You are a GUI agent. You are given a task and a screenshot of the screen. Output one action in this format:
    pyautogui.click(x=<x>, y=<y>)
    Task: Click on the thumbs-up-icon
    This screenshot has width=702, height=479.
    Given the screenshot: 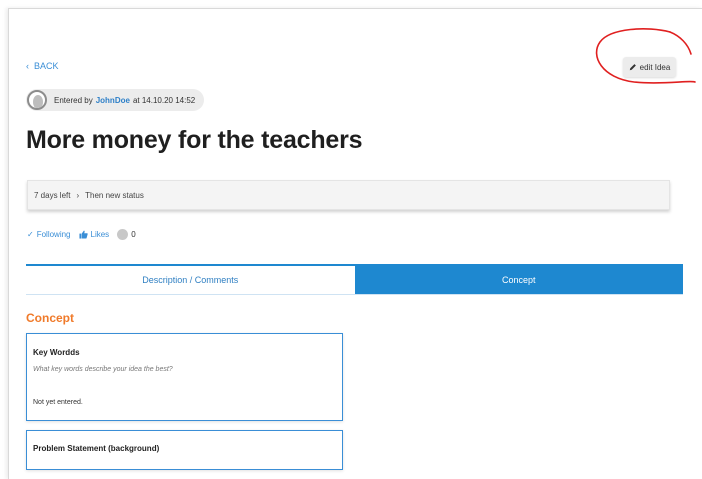 What is the action you would take?
    pyautogui.click(x=83, y=234)
    